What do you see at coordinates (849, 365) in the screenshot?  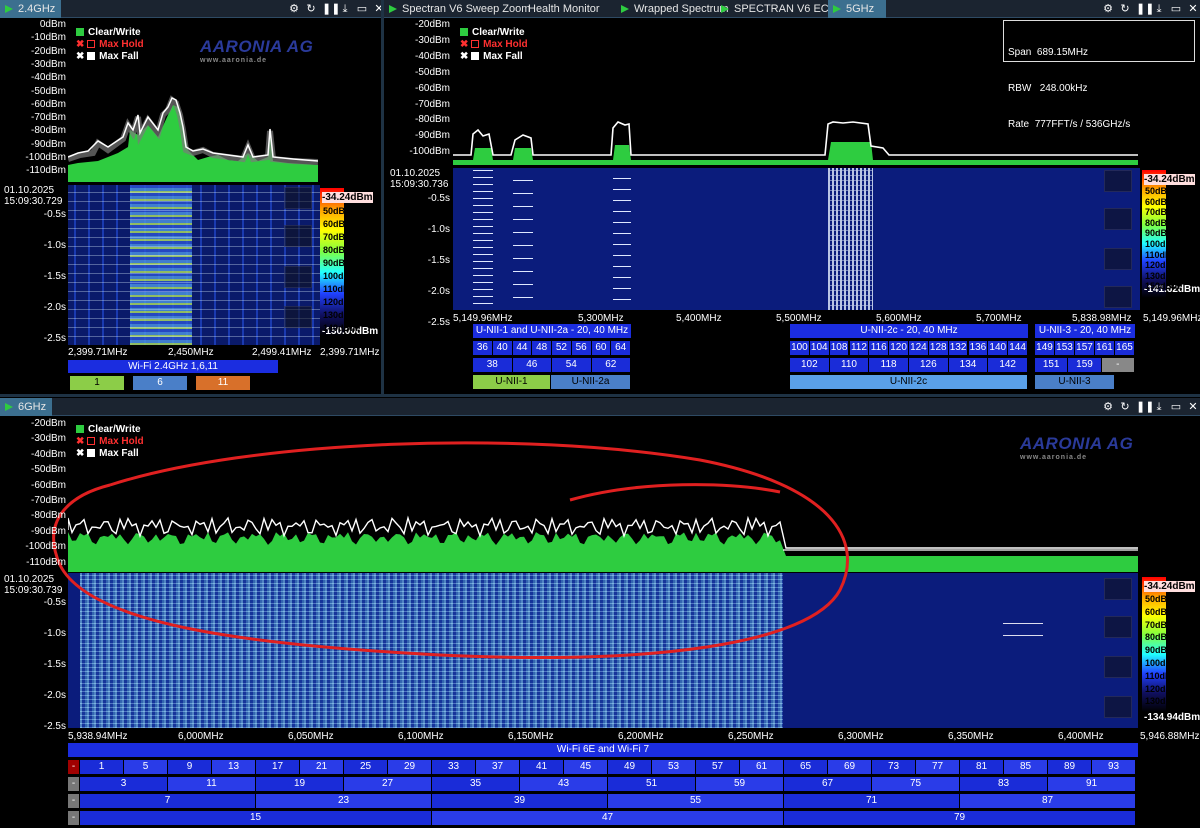 I see `channel-cell: 110` at bounding box center [849, 365].